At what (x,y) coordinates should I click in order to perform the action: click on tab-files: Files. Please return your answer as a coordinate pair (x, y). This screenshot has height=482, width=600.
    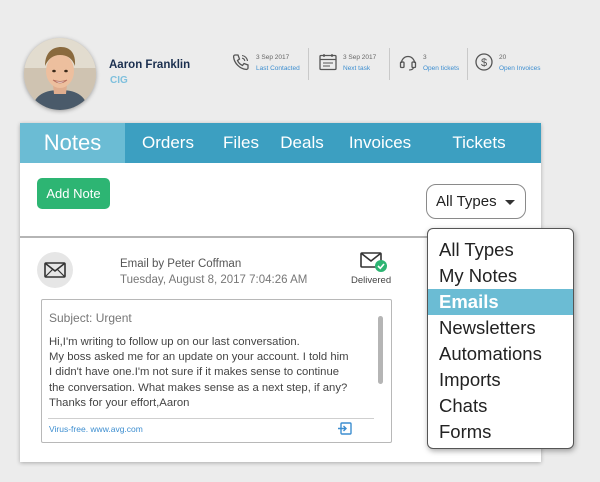
    Looking at the image, I should click on (241, 143).